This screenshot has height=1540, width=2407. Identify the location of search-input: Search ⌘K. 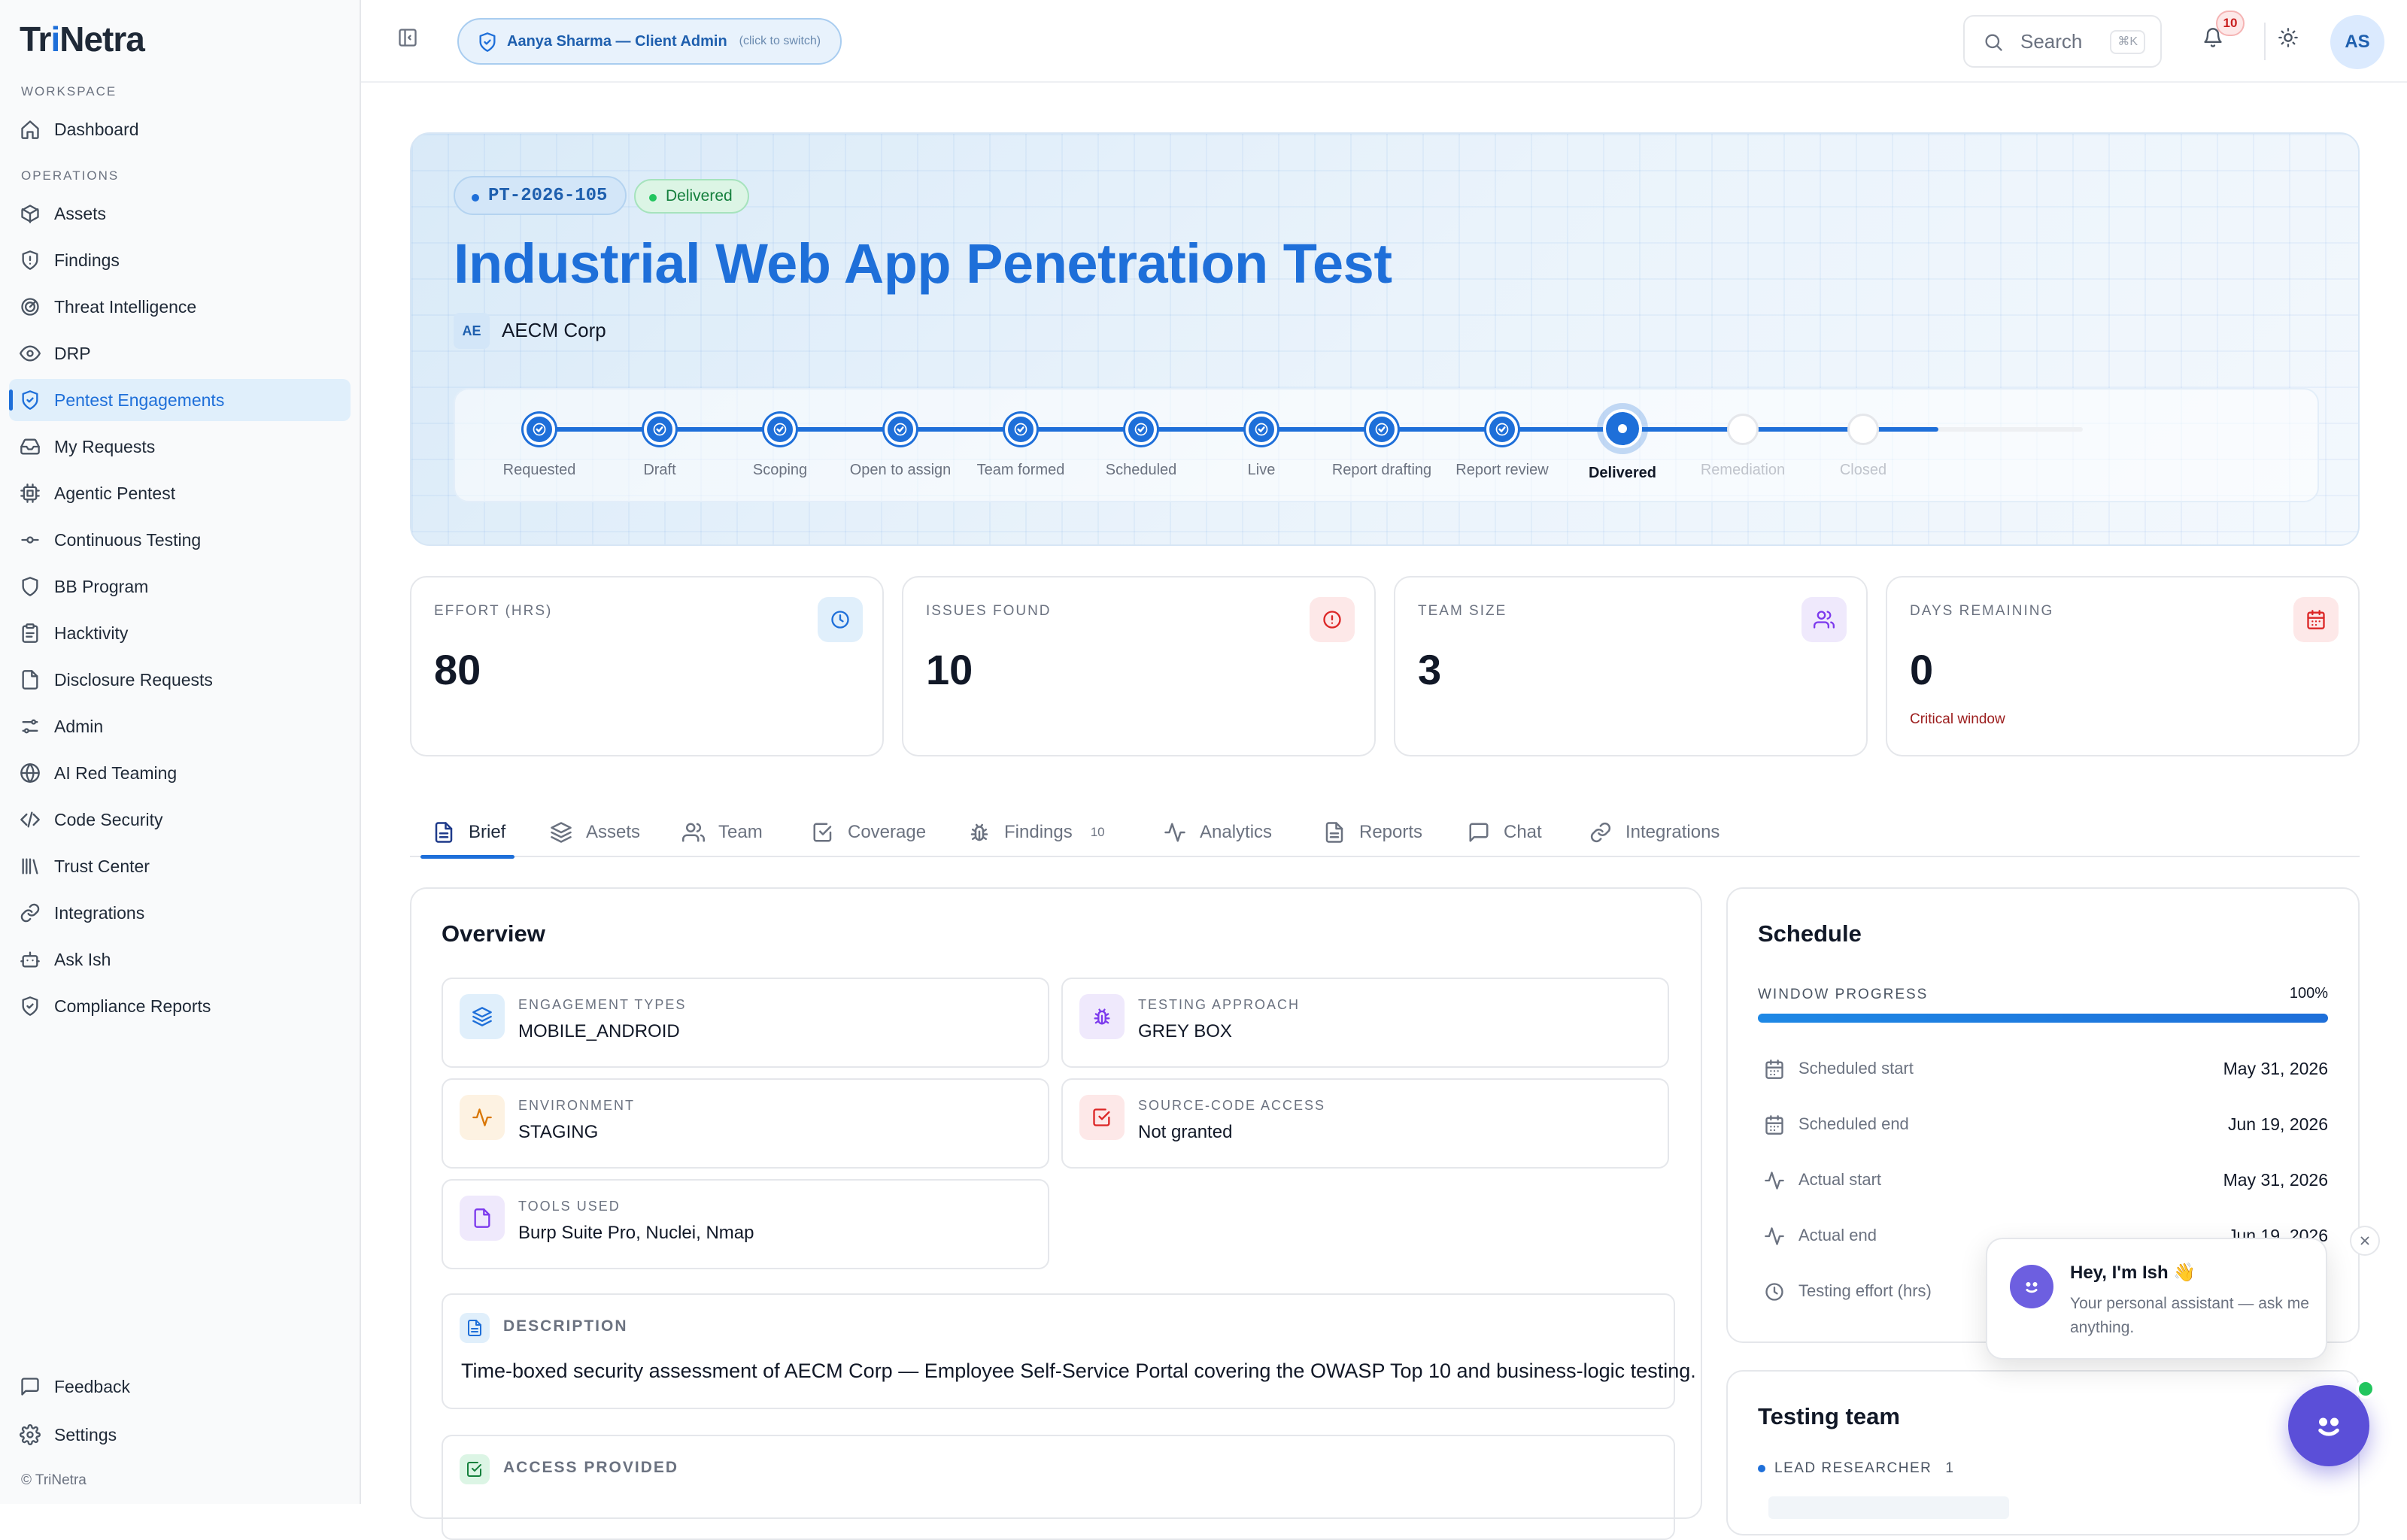
(2062, 41).